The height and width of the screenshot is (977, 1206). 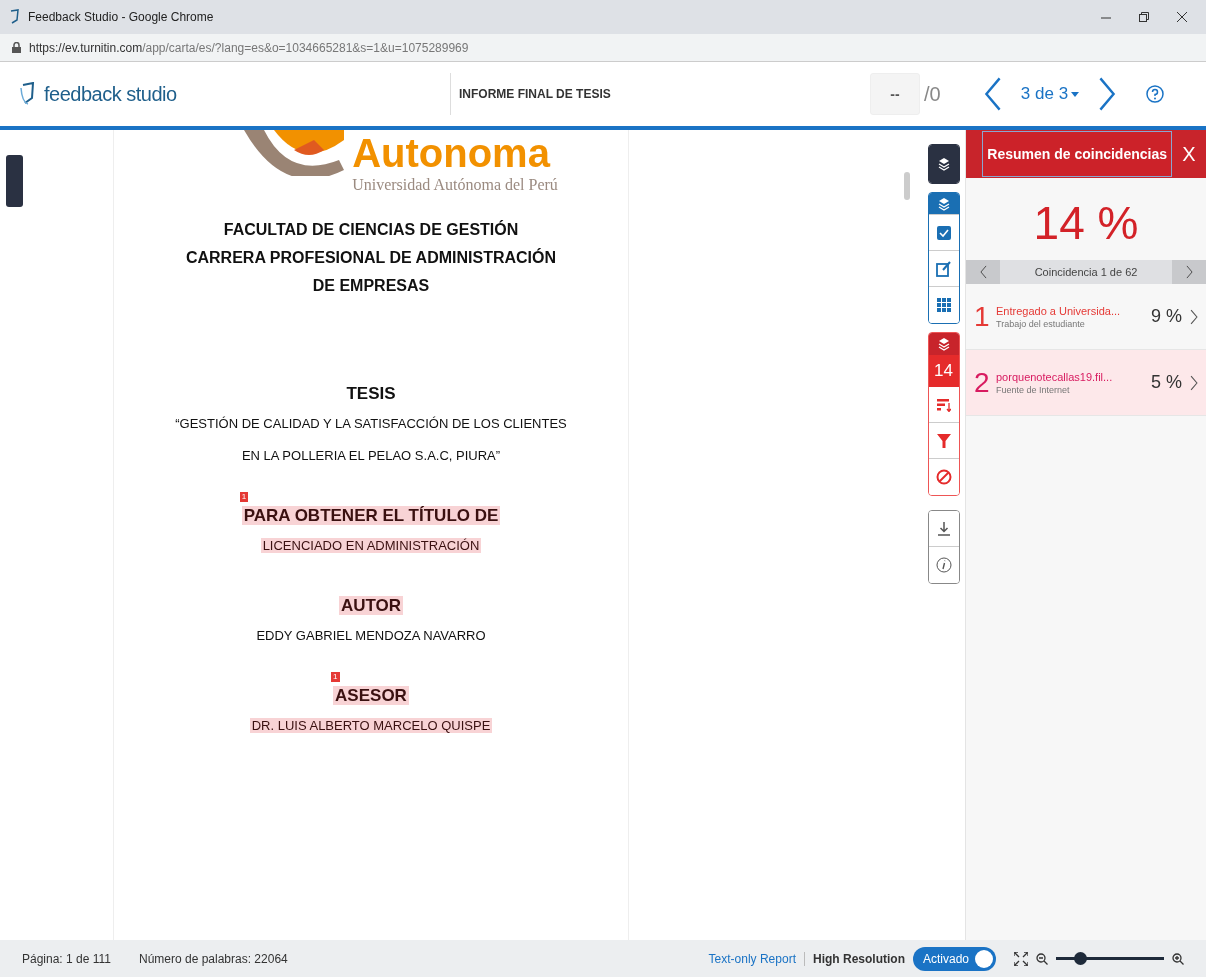 I want to click on match-number: 2, so click(x=981, y=382).